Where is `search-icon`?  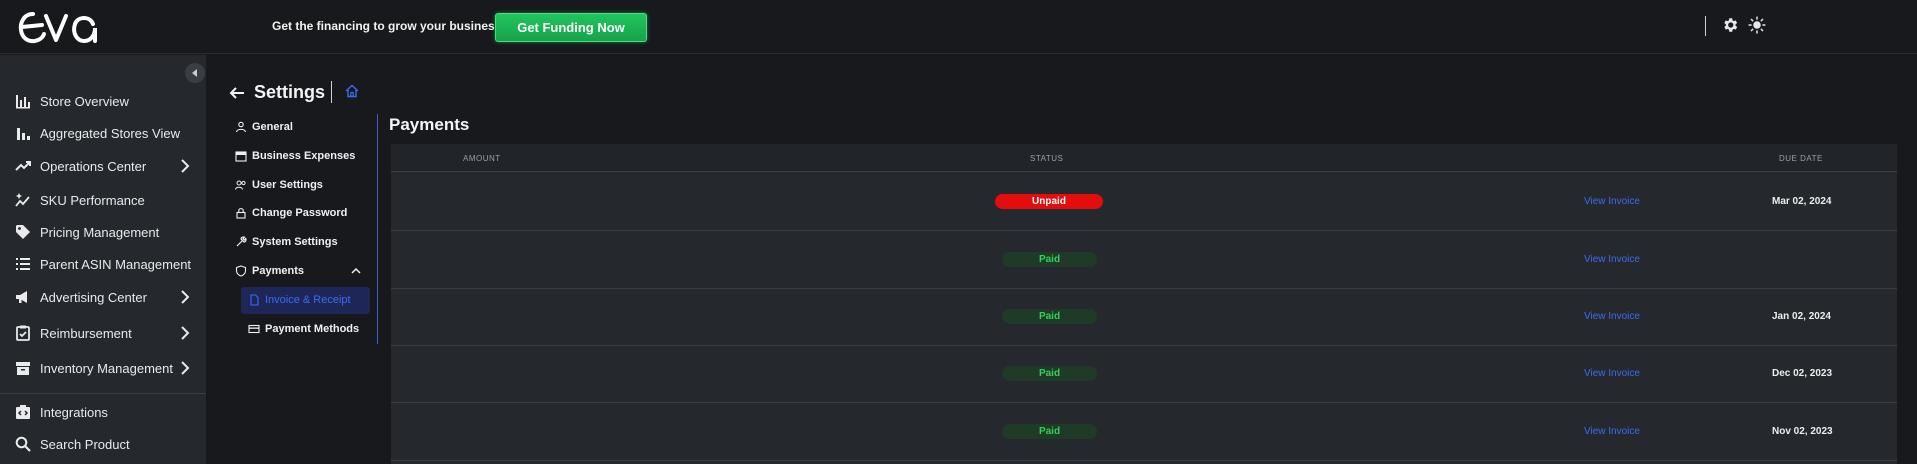 search-icon is located at coordinates (23, 444).